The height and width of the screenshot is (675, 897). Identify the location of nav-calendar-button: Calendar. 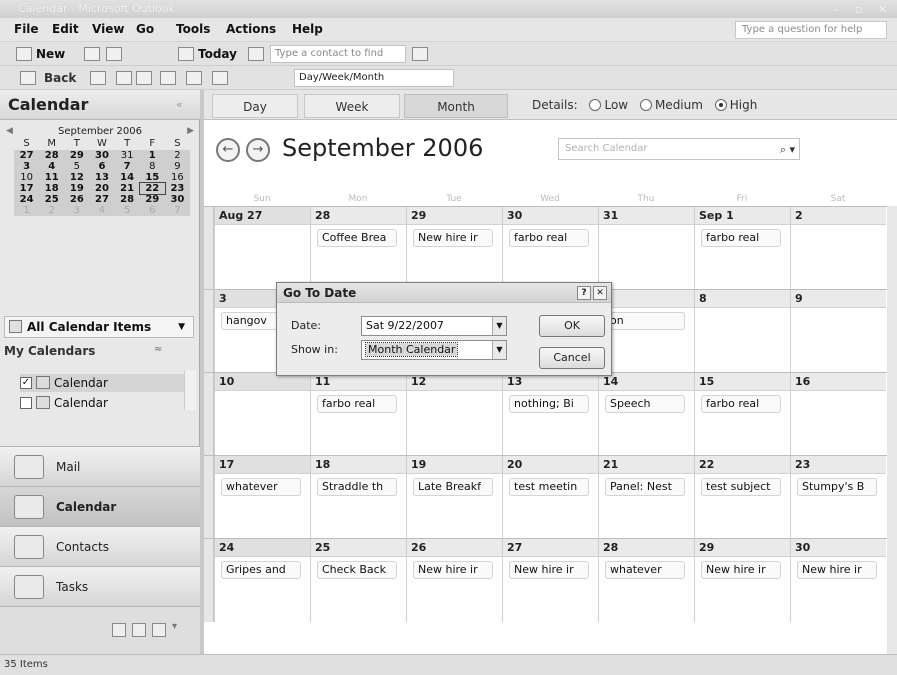
(100, 506).